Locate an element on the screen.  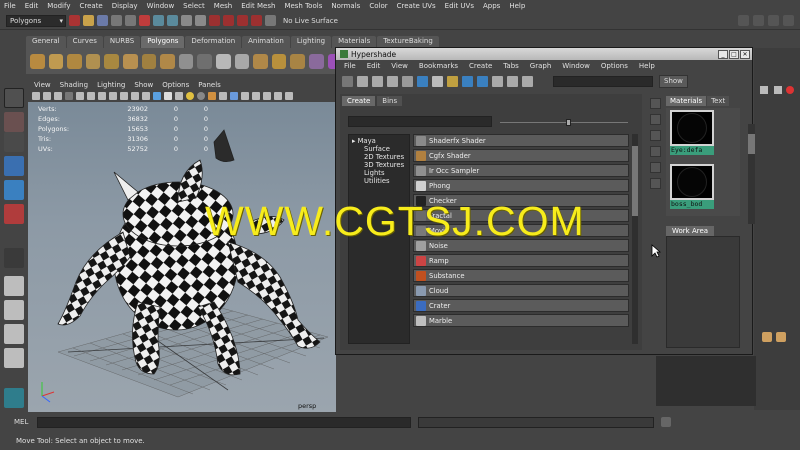
node-item-shaderfx-shader: Shaderfx Shader is located at coordinates (521, 140).